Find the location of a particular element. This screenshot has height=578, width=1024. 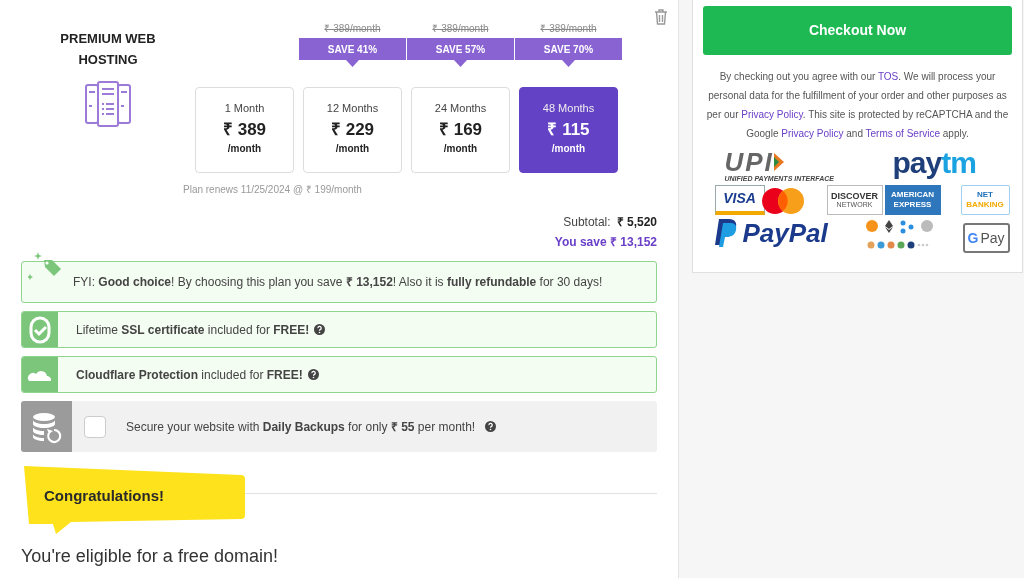

netbanking-logo: NET BANKING is located at coordinates (985, 200).